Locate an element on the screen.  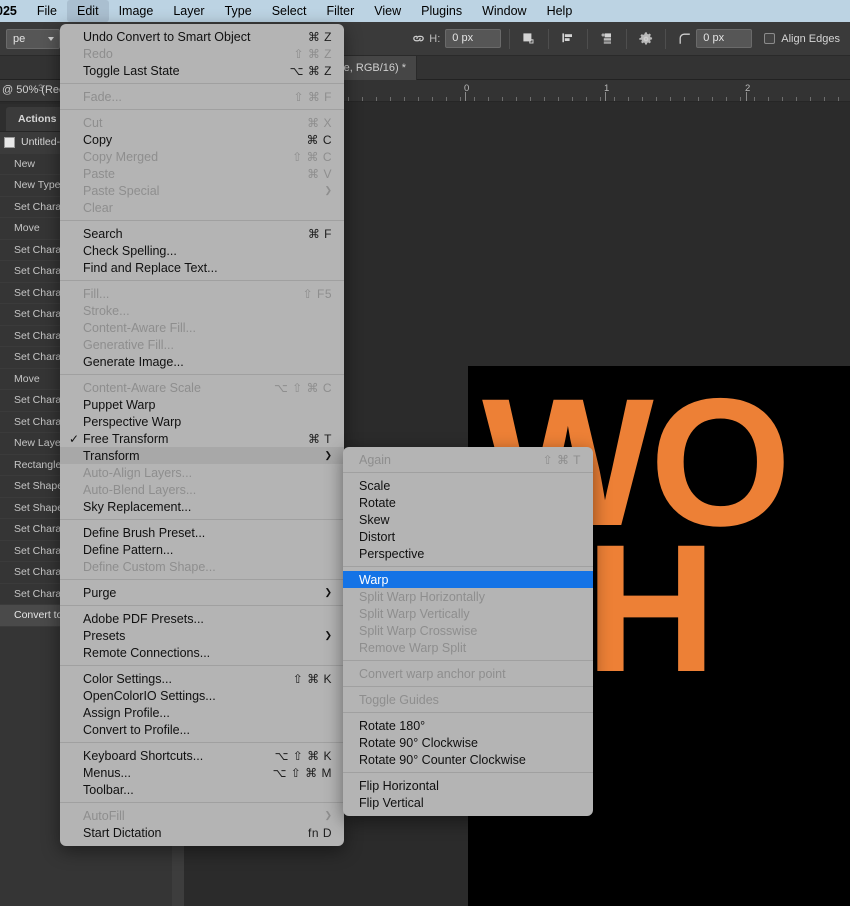
menu-item-undo-convert-to-smart-object: Undo Convert to Smart Object ⌘ Z is located at coordinates (202, 36).